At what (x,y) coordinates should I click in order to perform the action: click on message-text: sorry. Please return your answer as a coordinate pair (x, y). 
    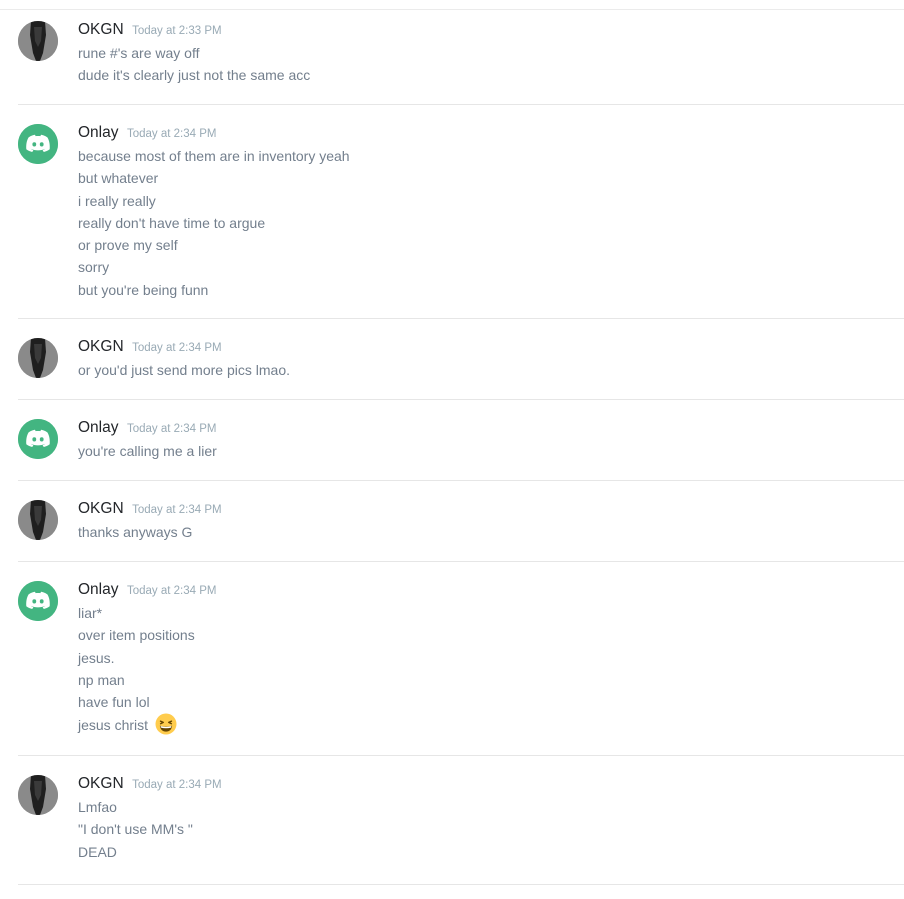
    Looking at the image, I should click on (94, 267).